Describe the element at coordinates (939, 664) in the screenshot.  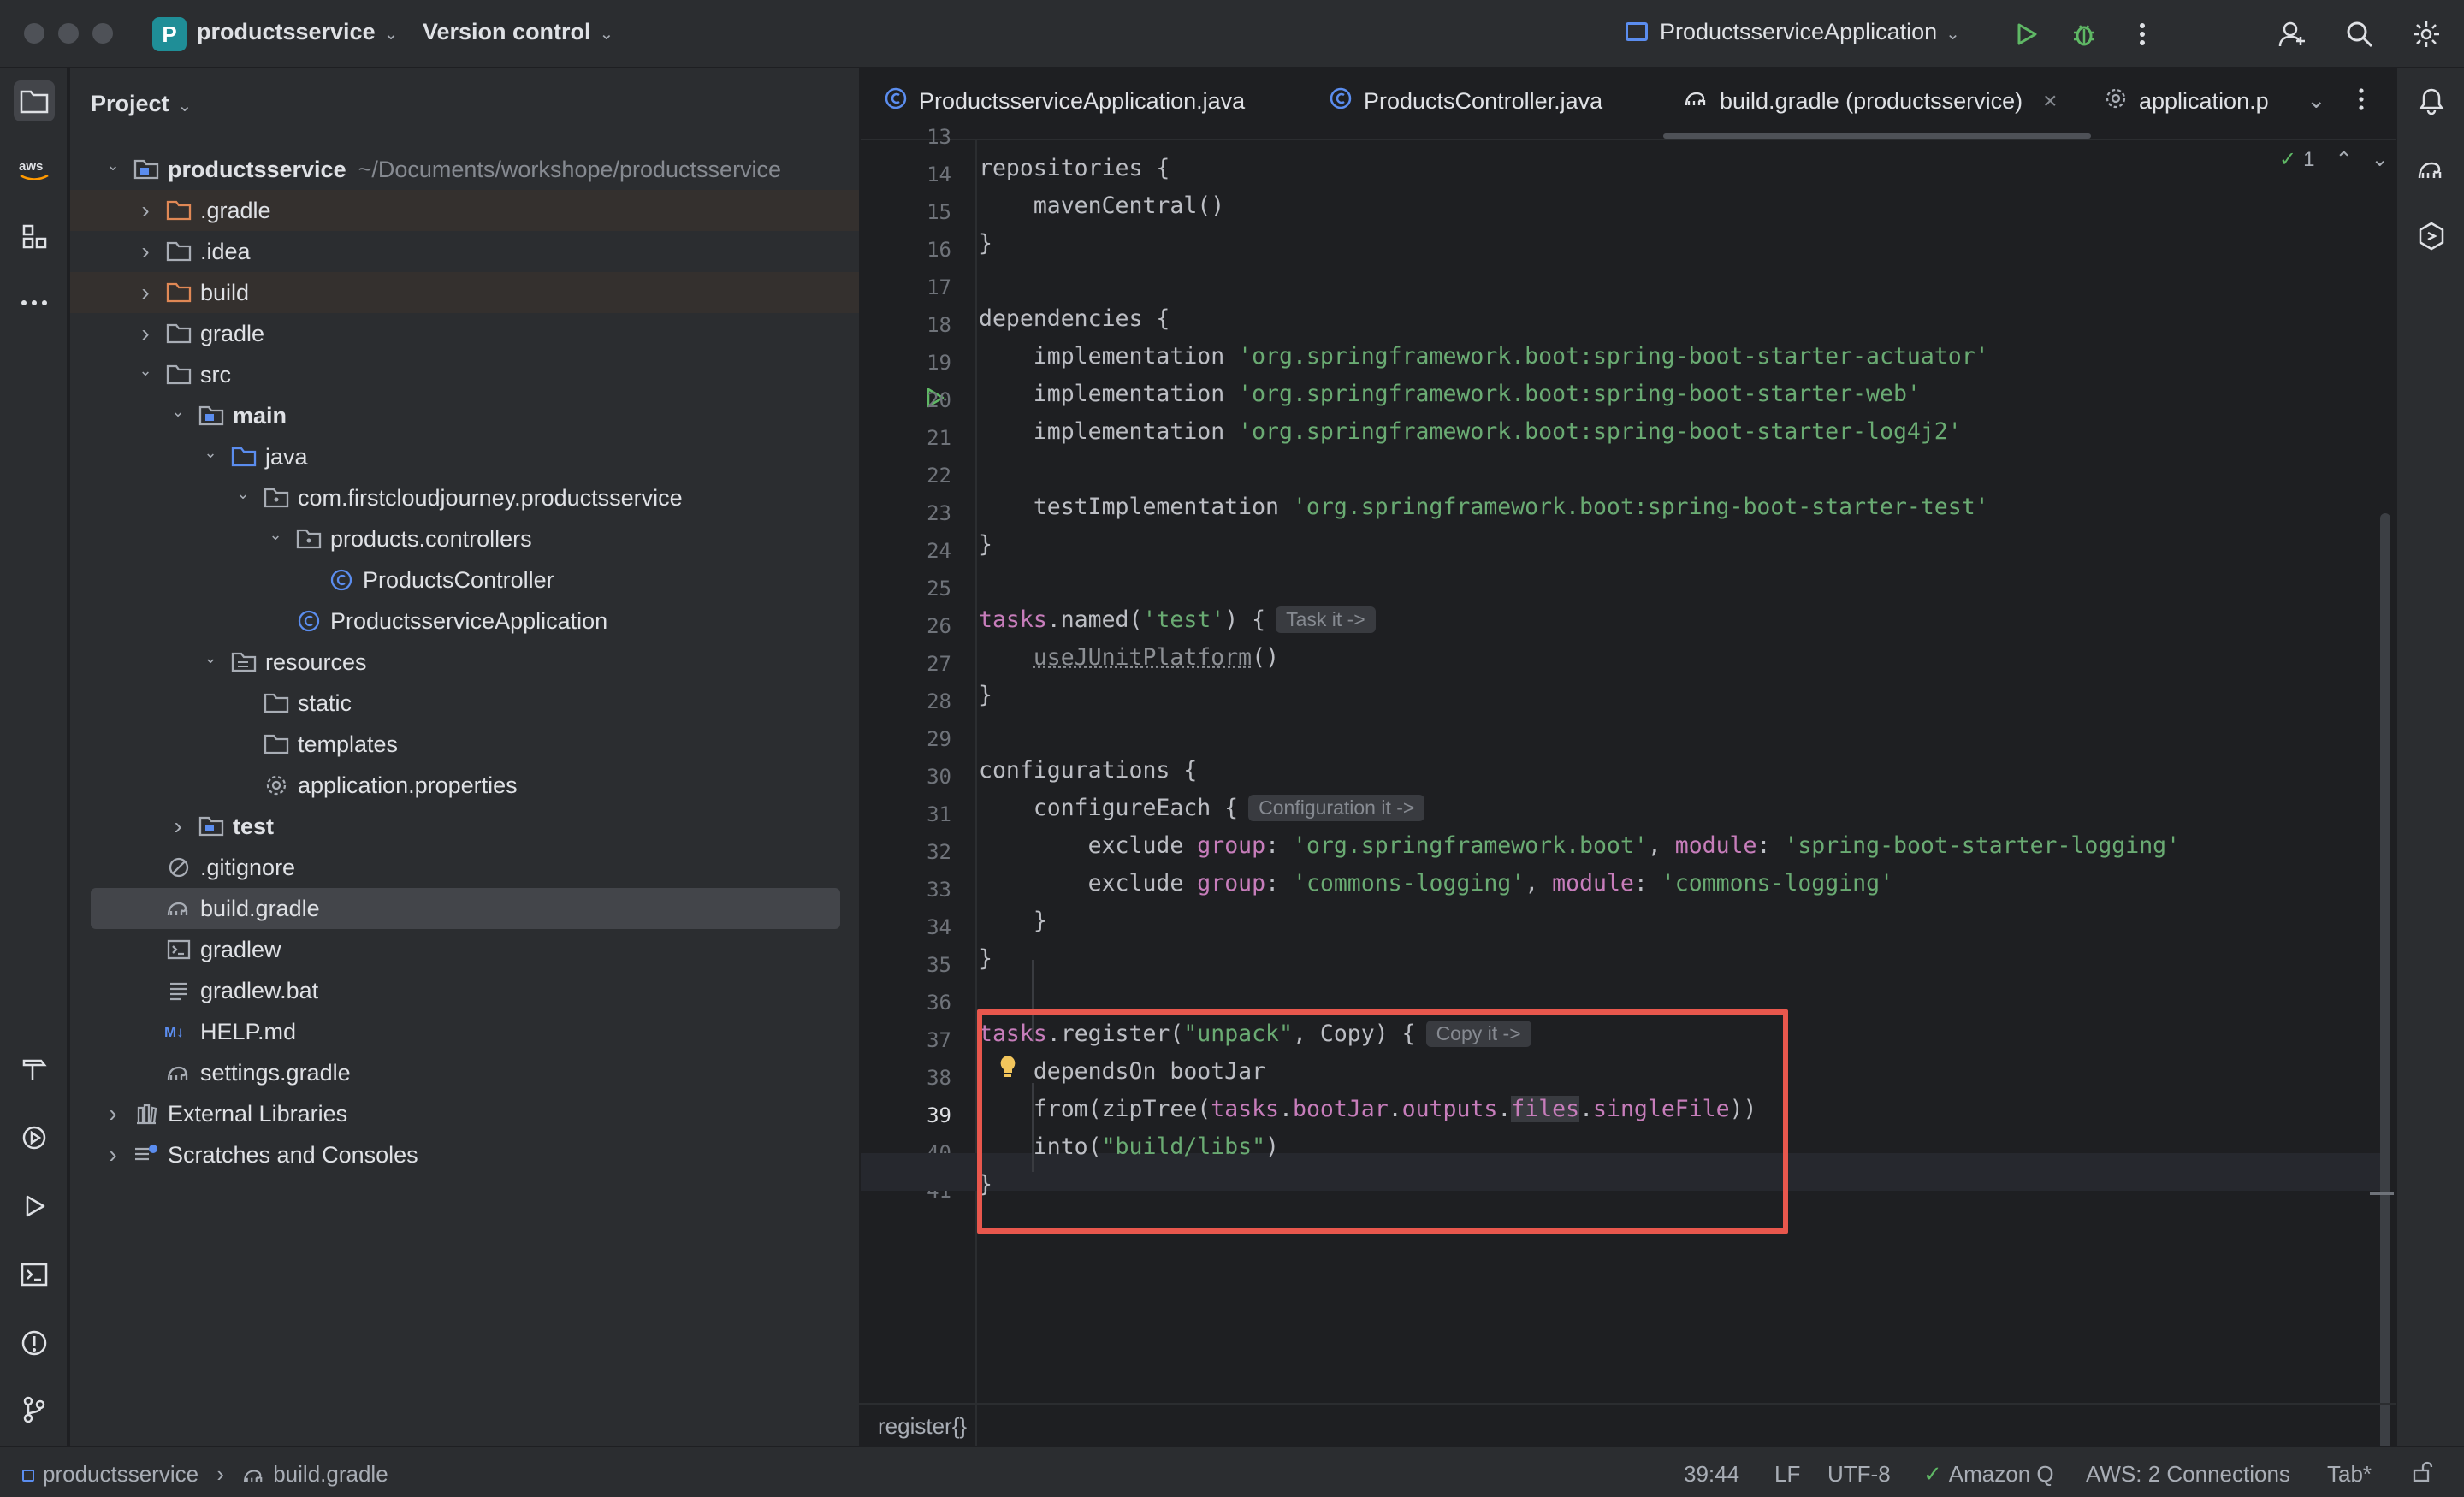
I see `line-number: 27` at that location.